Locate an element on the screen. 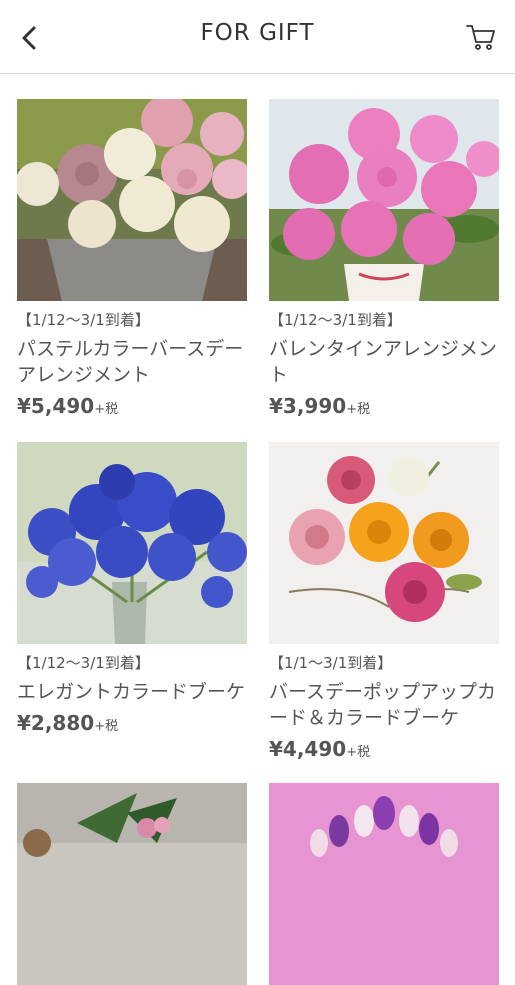  price-row: ¥5,490+税 is located at coordinates (132, 408).